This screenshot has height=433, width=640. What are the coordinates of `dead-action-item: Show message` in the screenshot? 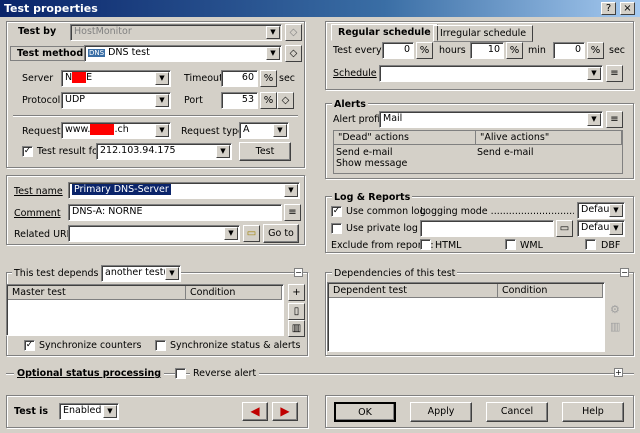 It's located at (372, 163).